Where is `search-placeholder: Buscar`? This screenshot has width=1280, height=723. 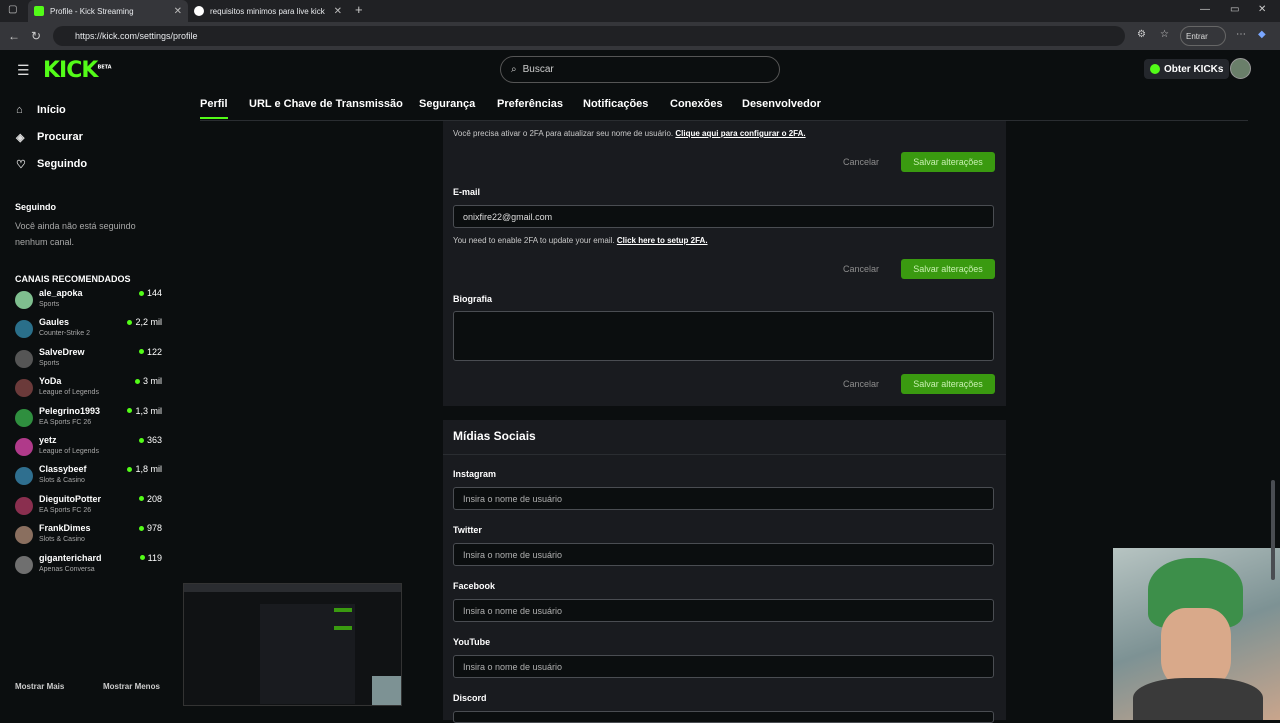
search-placeholder: Buscar is located at coordinates (538, 69).